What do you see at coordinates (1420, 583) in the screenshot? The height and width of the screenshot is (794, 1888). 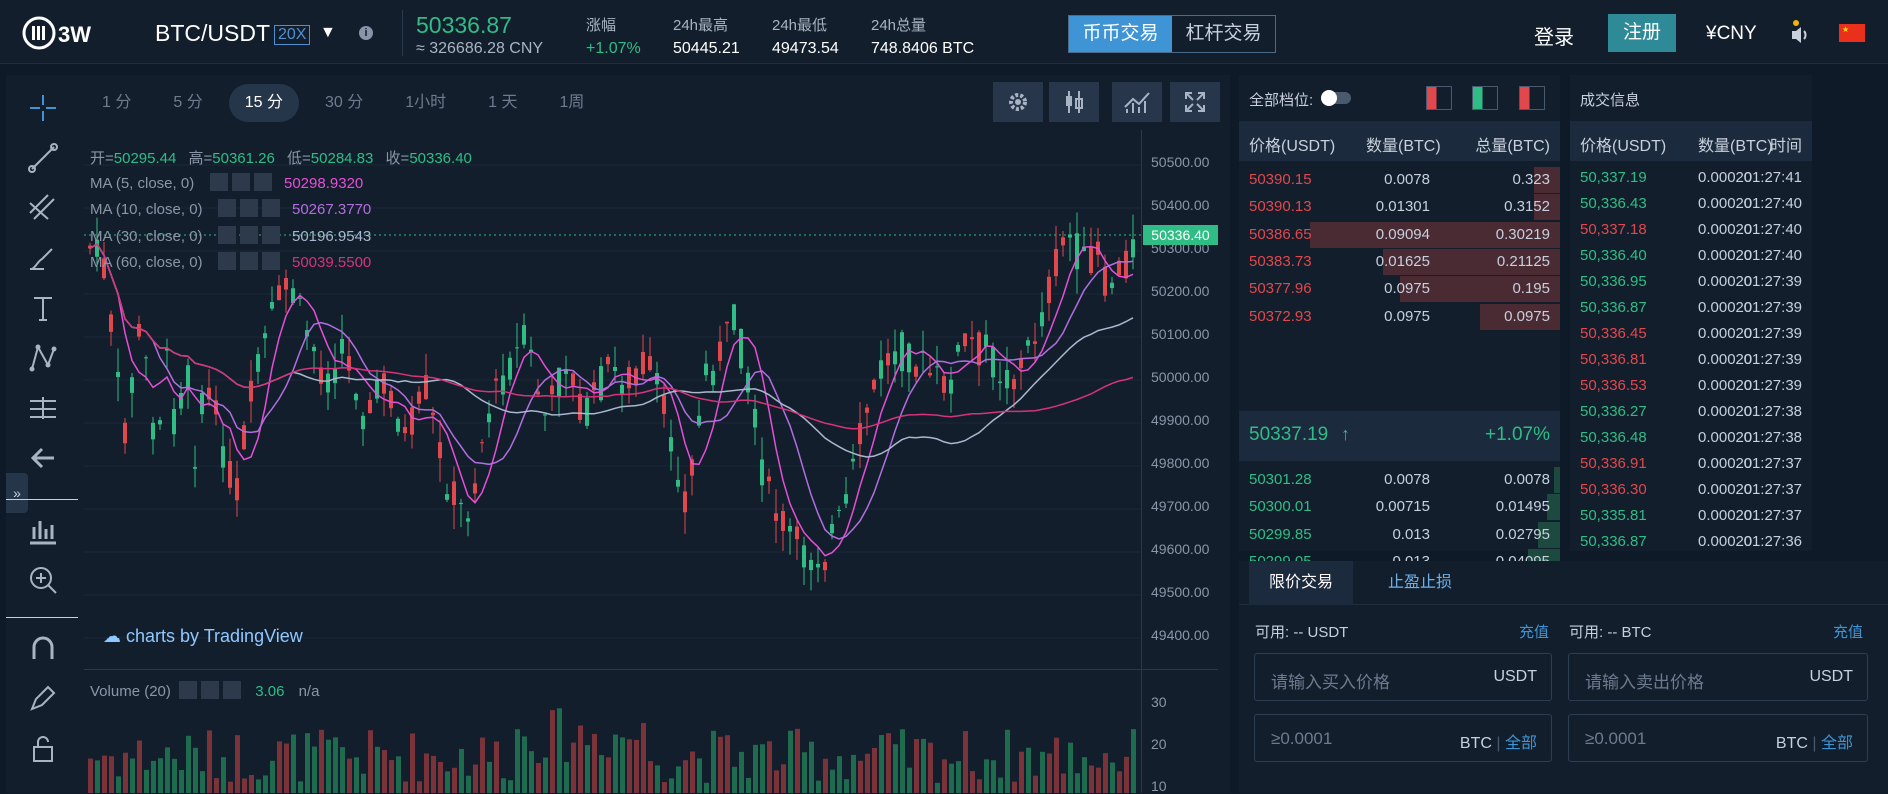 I see `tab-stop: 止盈止损` at bounding box center [1420, 583].